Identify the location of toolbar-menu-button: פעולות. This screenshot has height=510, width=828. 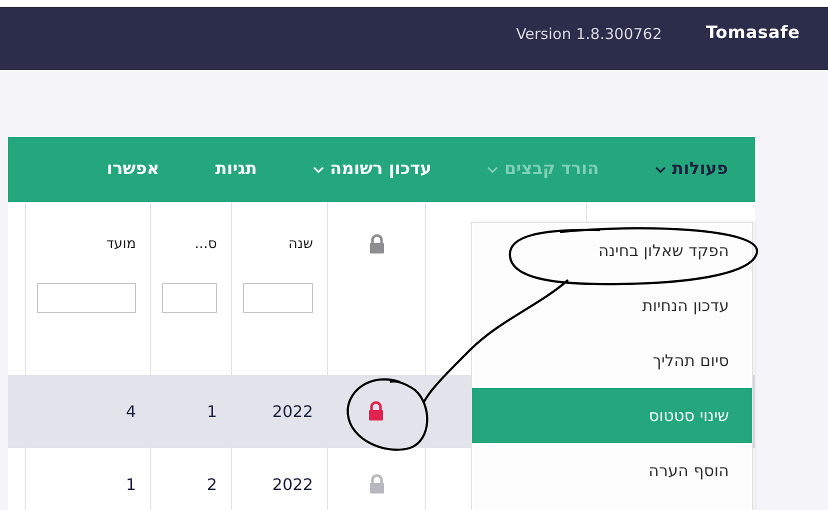
(691, 169).